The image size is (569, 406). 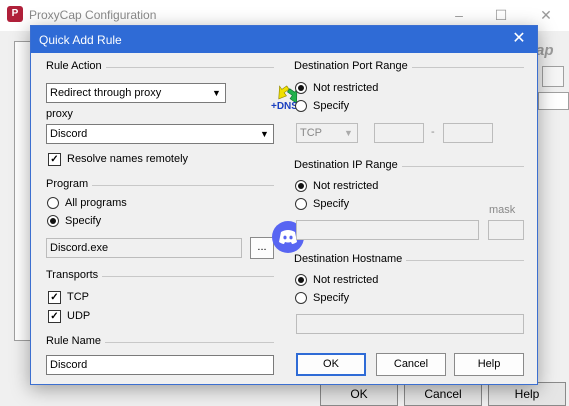 I want to click on program-specify-radio, so click(x=53, y=221).